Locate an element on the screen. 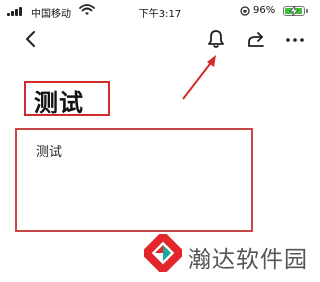 This screenshot has height=282, width=320. orientation-lock-icon is located at coordinates (245, 11).